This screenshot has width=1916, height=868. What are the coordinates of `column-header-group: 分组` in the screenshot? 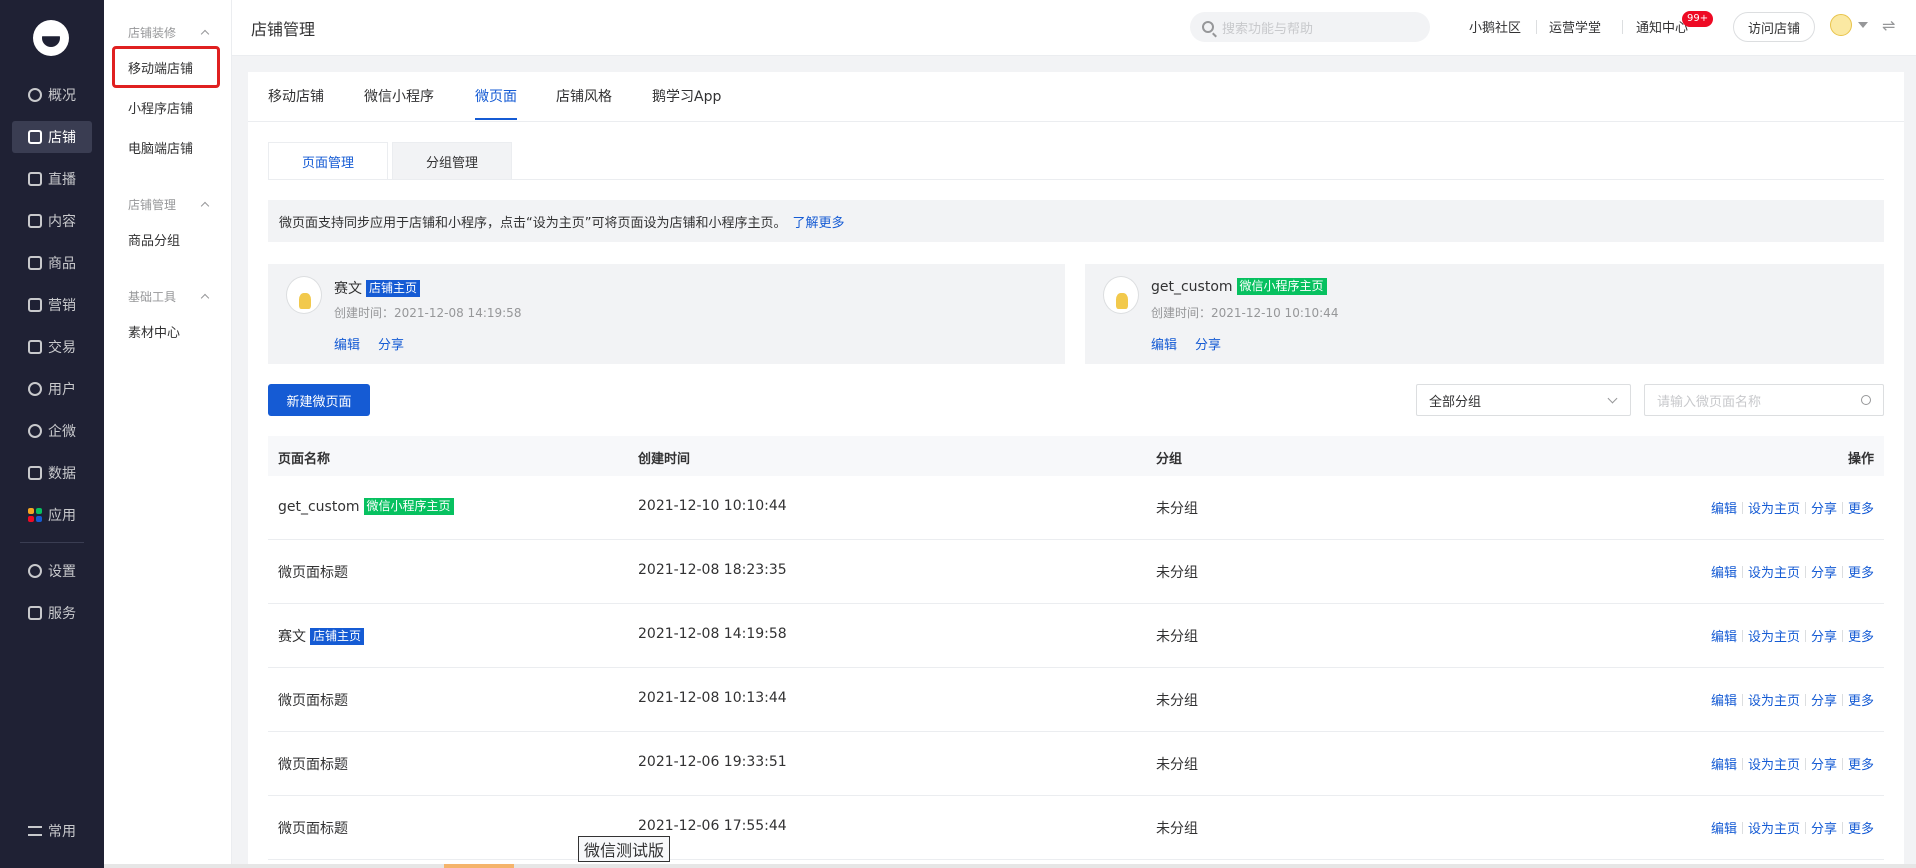 It's located at (1169, 459).